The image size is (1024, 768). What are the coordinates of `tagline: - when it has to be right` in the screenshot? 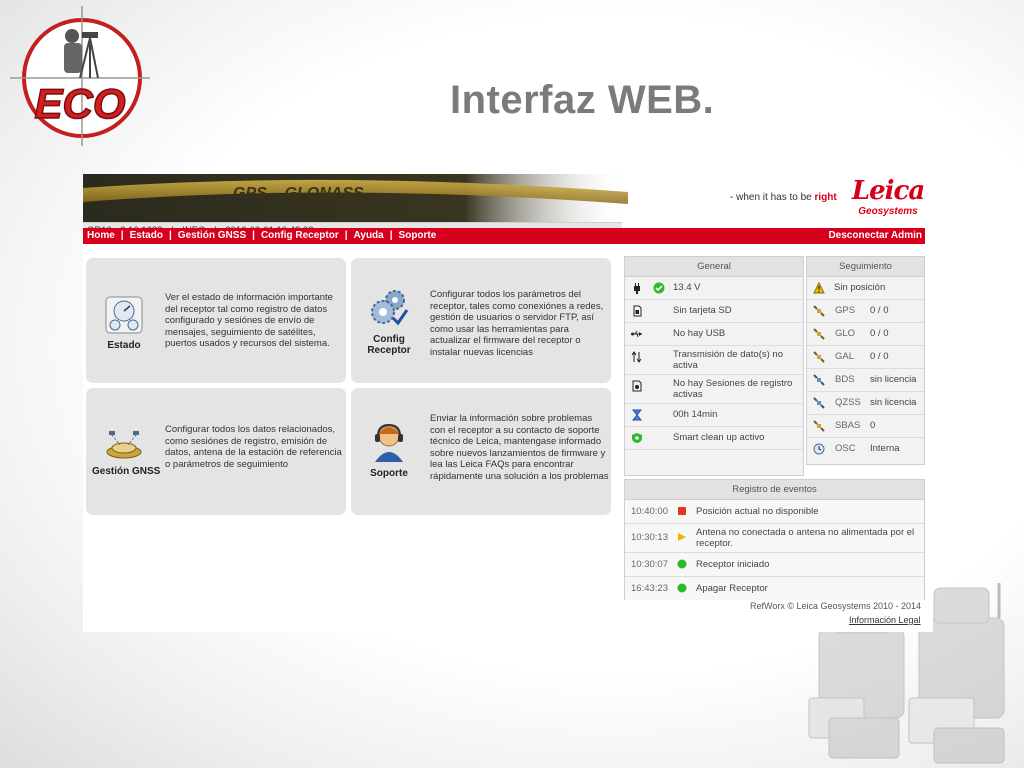 It's located at (783, 197).